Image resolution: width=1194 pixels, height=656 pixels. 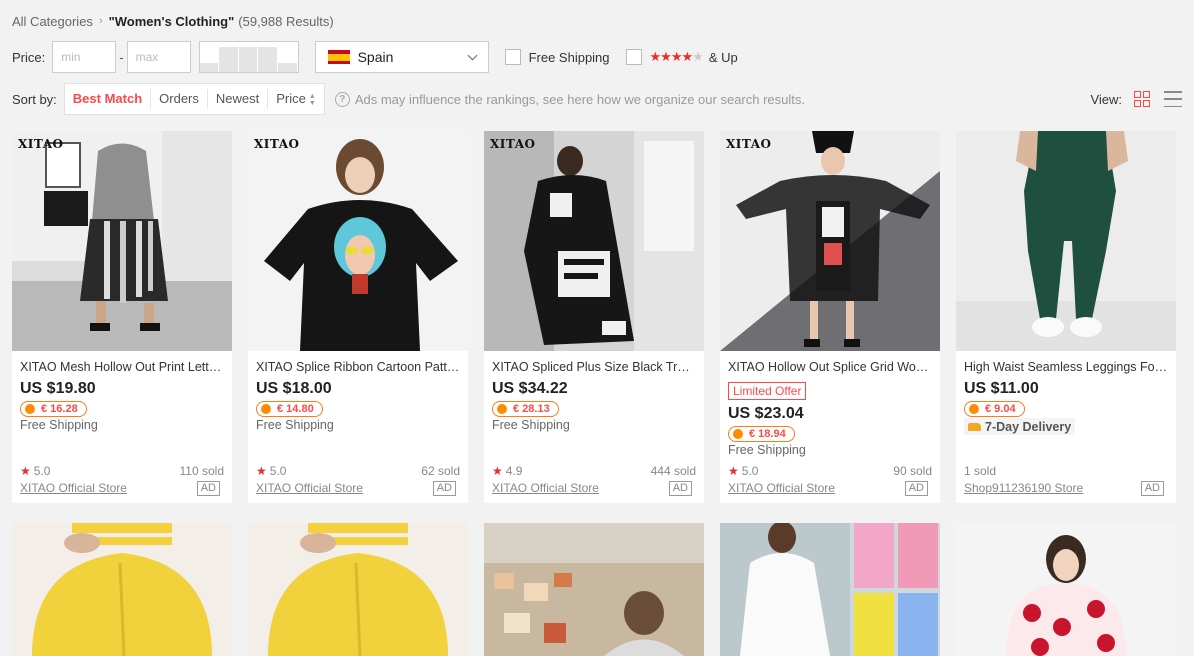 I want to click on view-label: View:, so click(x=1106, y=99).